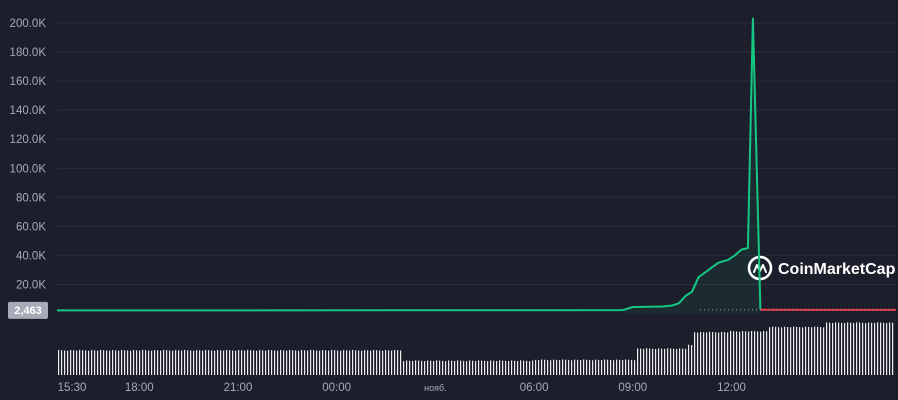  What do you see at coordinates (821, 268) in the screenshot?
I see `watermark: CoinMarketCap` at bounding box center [821, 268].